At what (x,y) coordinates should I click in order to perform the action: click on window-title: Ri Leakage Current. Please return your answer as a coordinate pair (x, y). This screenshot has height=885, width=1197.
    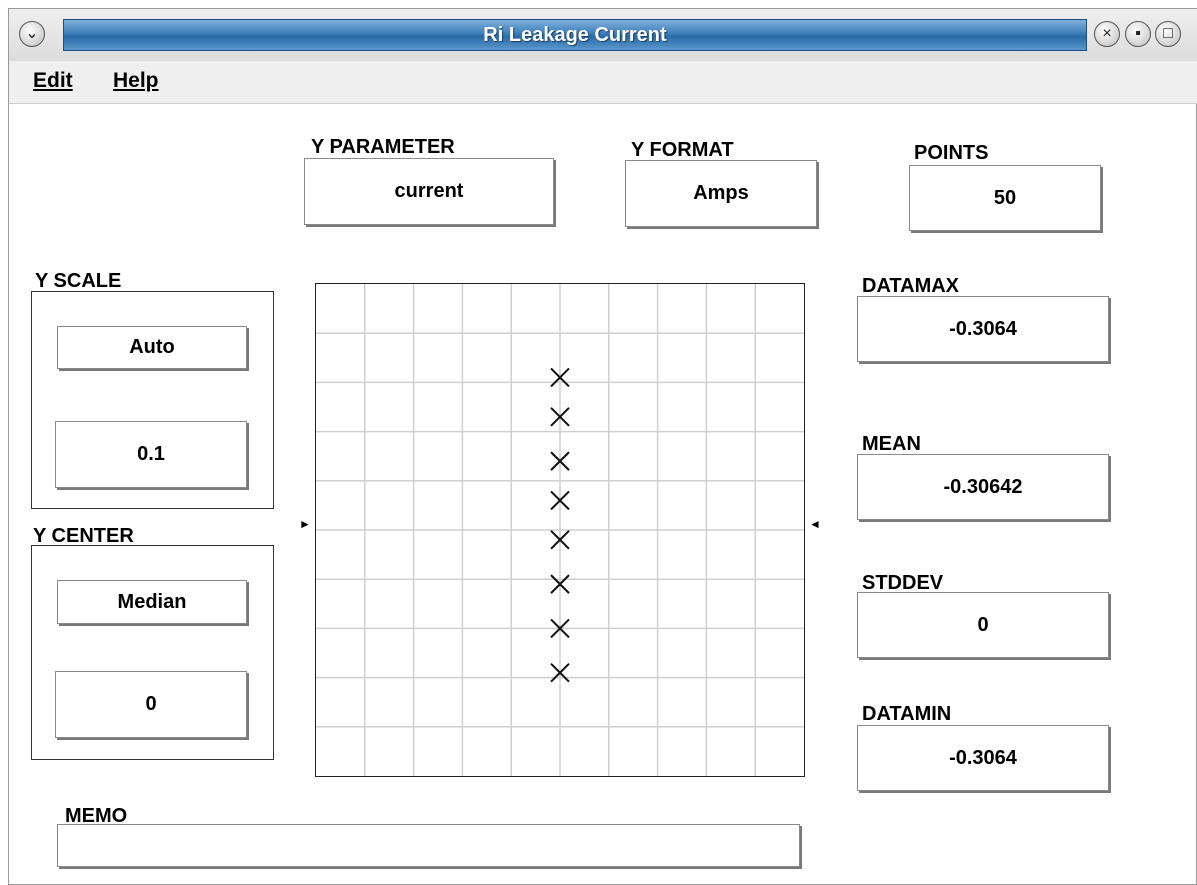
    Looking at the image, I should click on (575, 35).